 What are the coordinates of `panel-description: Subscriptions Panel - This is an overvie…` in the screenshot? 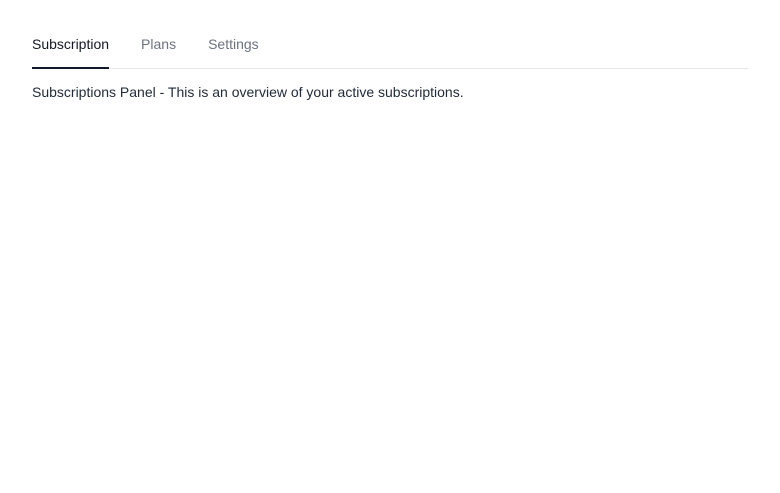 It's located at (248, 92).